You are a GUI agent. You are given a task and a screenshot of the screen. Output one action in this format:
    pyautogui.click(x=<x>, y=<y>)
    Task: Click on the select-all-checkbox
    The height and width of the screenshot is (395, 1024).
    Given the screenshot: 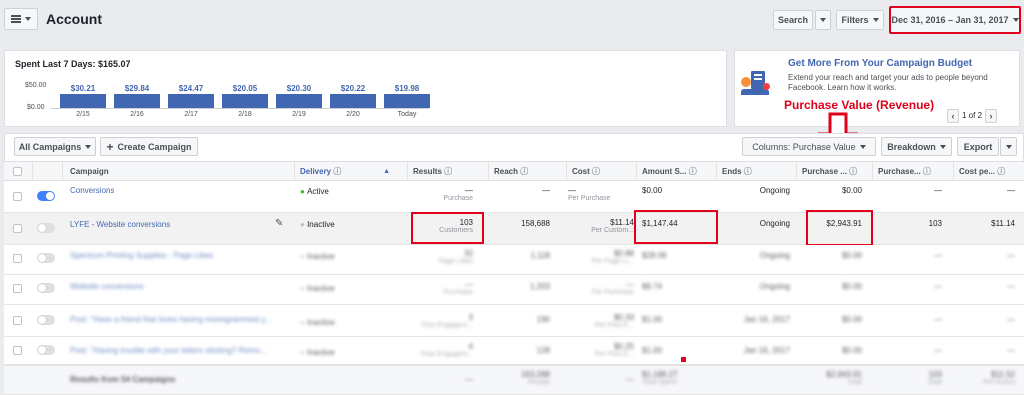 What is the action you would take?
    pyautogui.click(x=17, y=171)
    